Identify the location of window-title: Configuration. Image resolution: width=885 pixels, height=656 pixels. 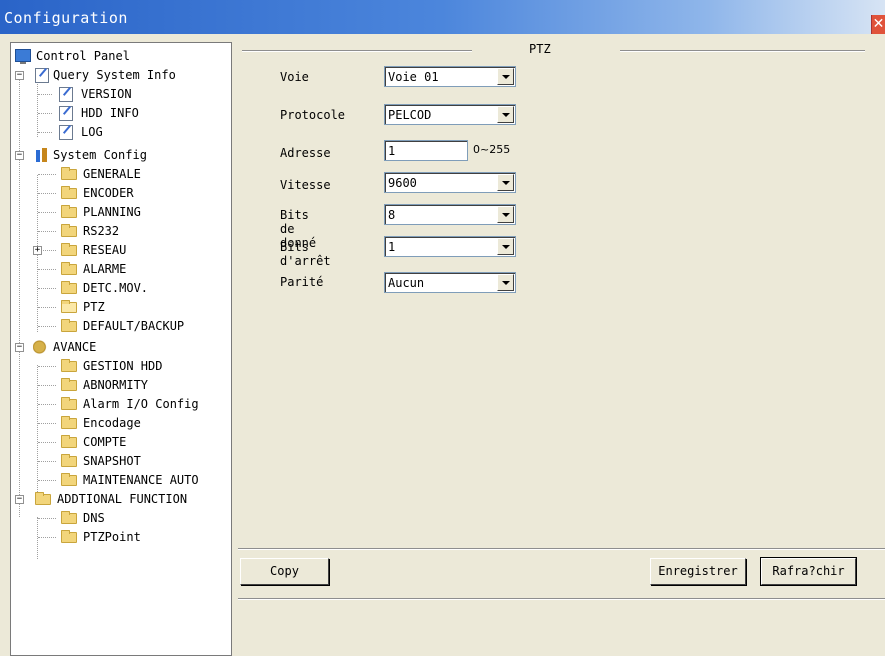
(66, 18).